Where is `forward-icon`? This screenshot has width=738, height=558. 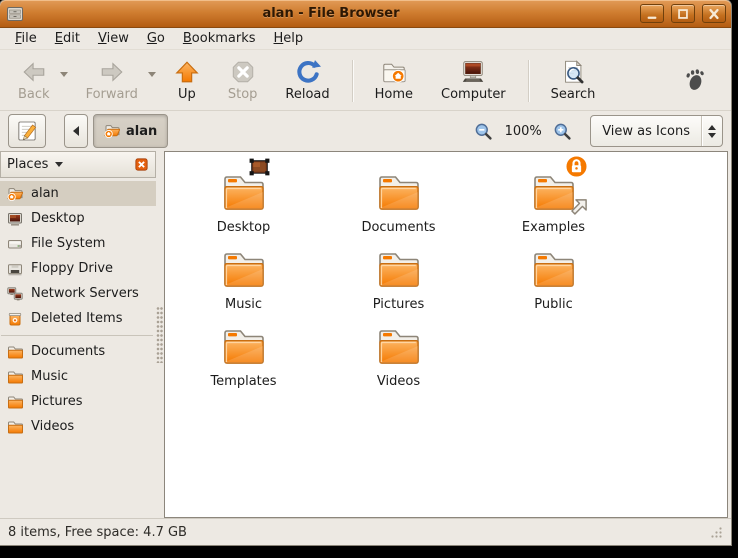 forward-icon is located at coordinates (112, 72).